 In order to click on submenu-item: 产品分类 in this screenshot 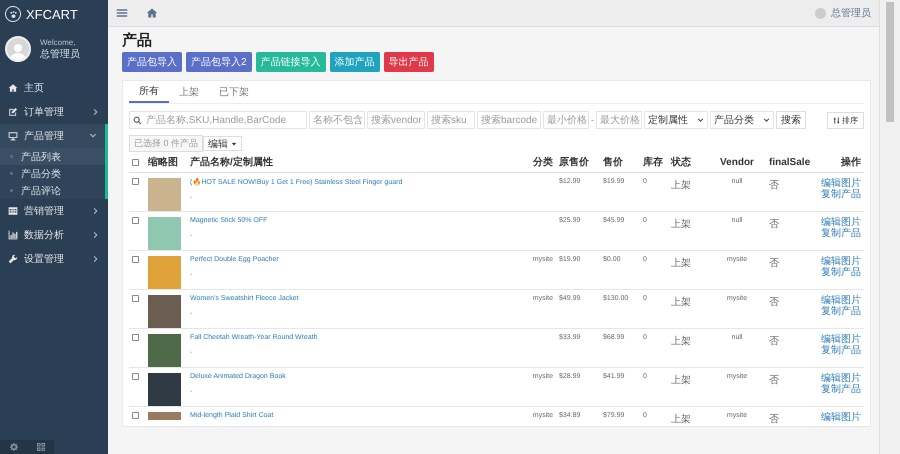, I will do `click(52, 173)`.